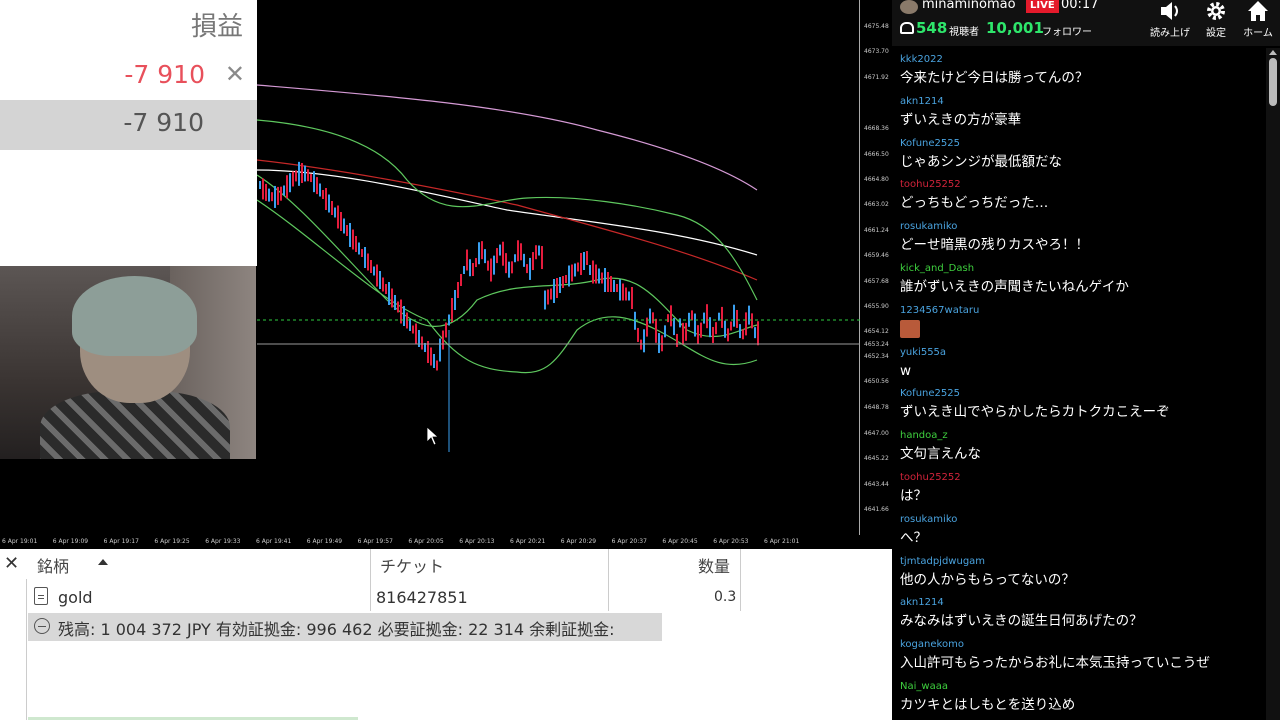 The height and width of the screenshot is (720, 1280). What do you see at coordinates (1080, 562) in the screenshot?
I see `chat-username: tjmtadpjdwugam` at bounding box center [1080, 562].